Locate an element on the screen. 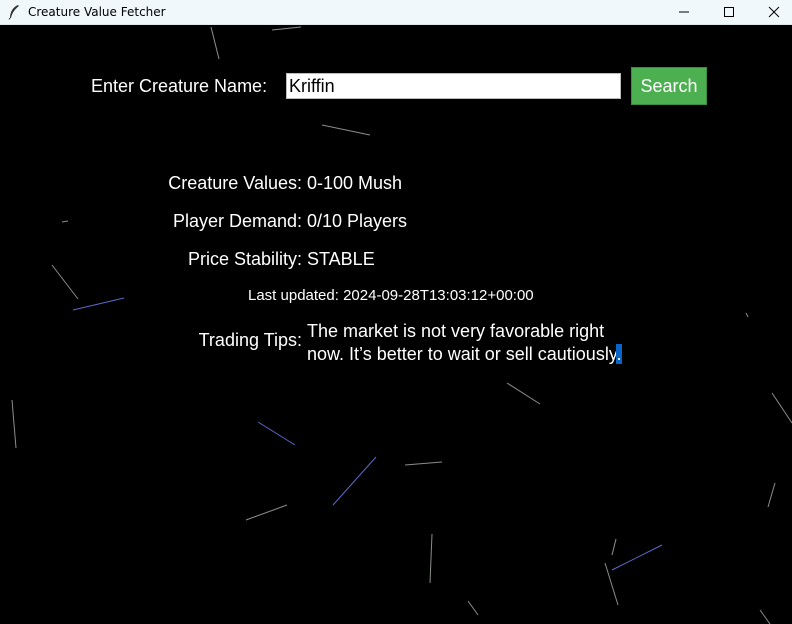 The width and height of the screenshot is (792, 624). window-title: Creature Value Fetcher is located at coordinates (97, 12).